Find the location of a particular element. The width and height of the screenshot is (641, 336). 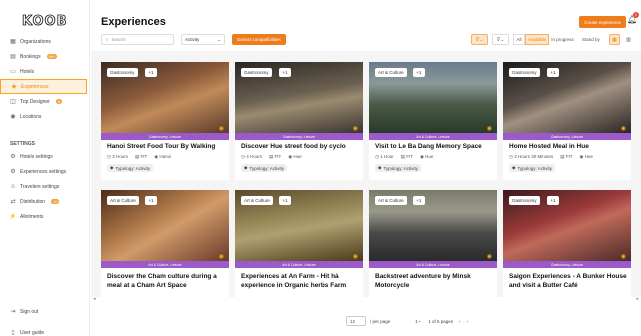

sidebar-item-experiences: ◈ Experiences is located at coordinates (43, 86).